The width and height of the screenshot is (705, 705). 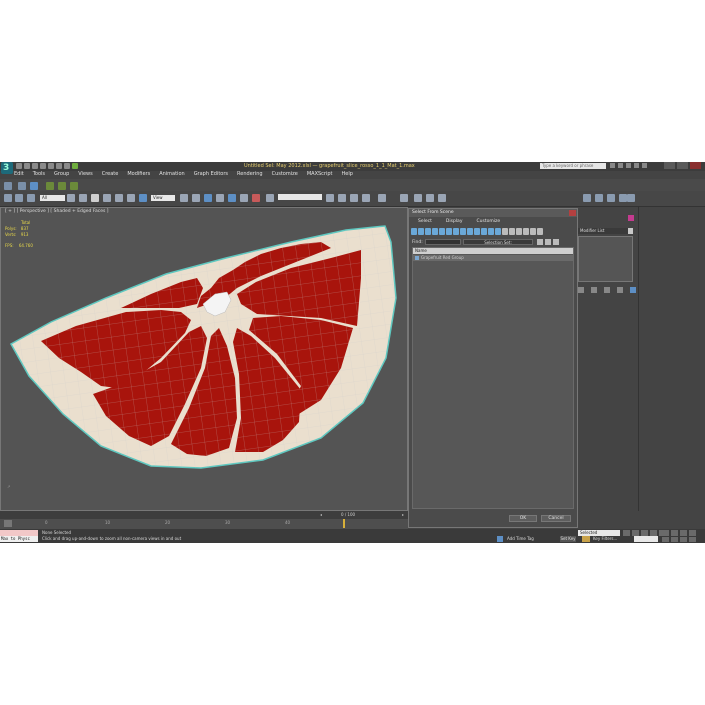 I want to click on fetch-icon, so click(x=67, y=166).